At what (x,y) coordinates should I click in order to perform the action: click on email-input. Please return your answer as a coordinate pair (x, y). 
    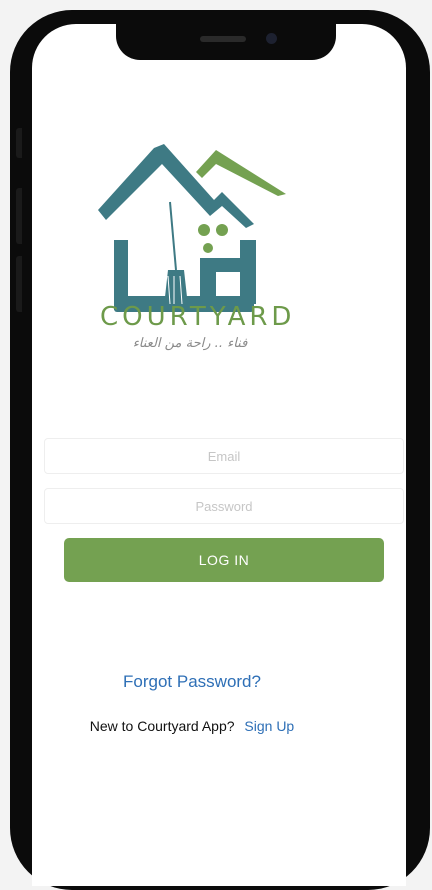
    Looking at the image, I should click on (224, 456).